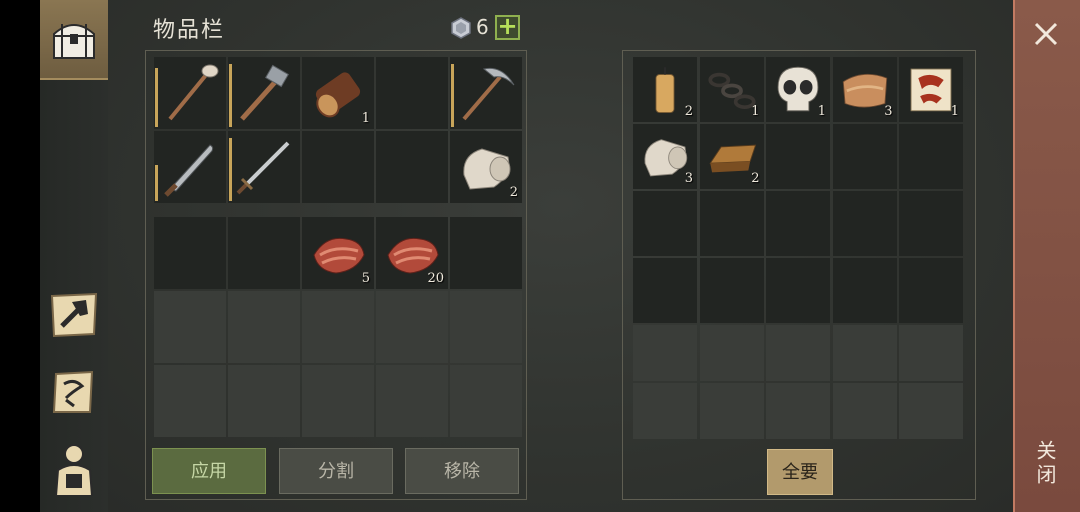 The height and width of the screenshot is (512, 1080). I want to click on hammer-icon, so click(264, 92).